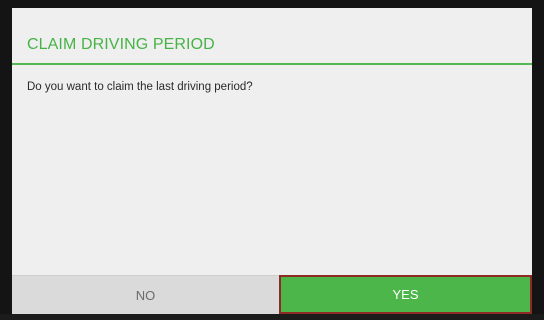 This screenshot has width=544, height=320. I want to click on yes-button: YES, so click(405, 294).